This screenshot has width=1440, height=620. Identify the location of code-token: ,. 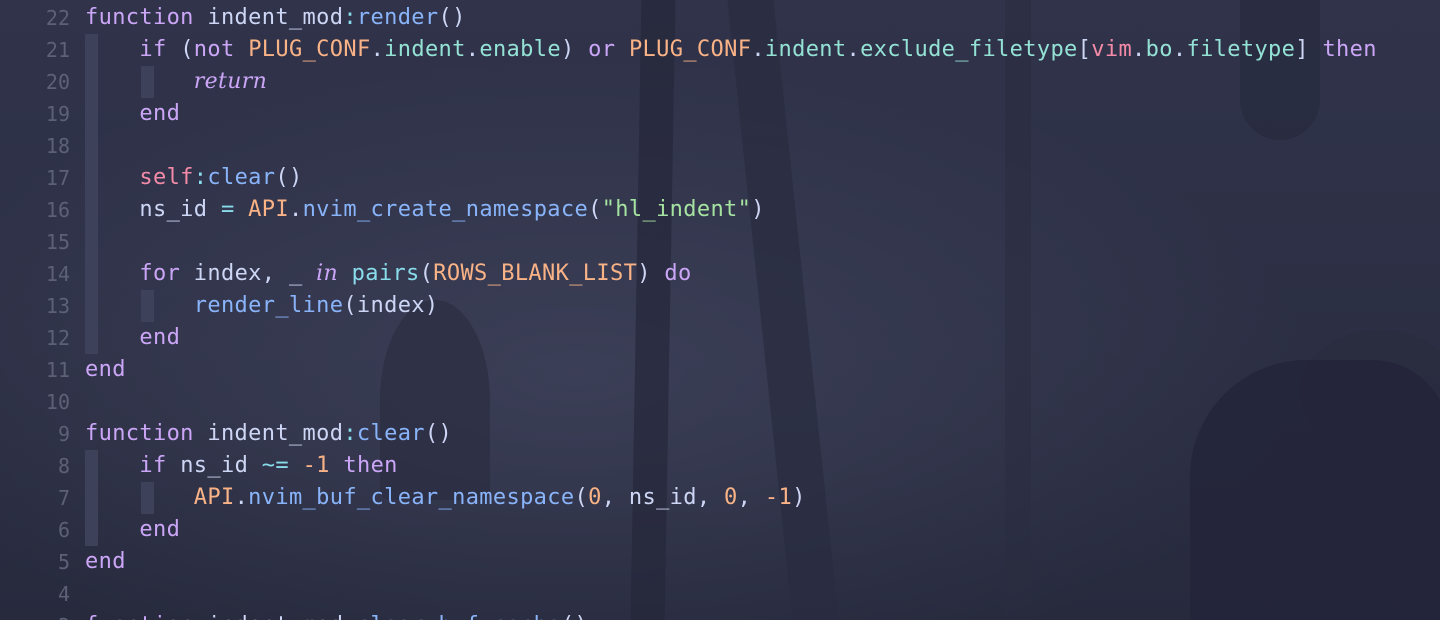
(751, 497).